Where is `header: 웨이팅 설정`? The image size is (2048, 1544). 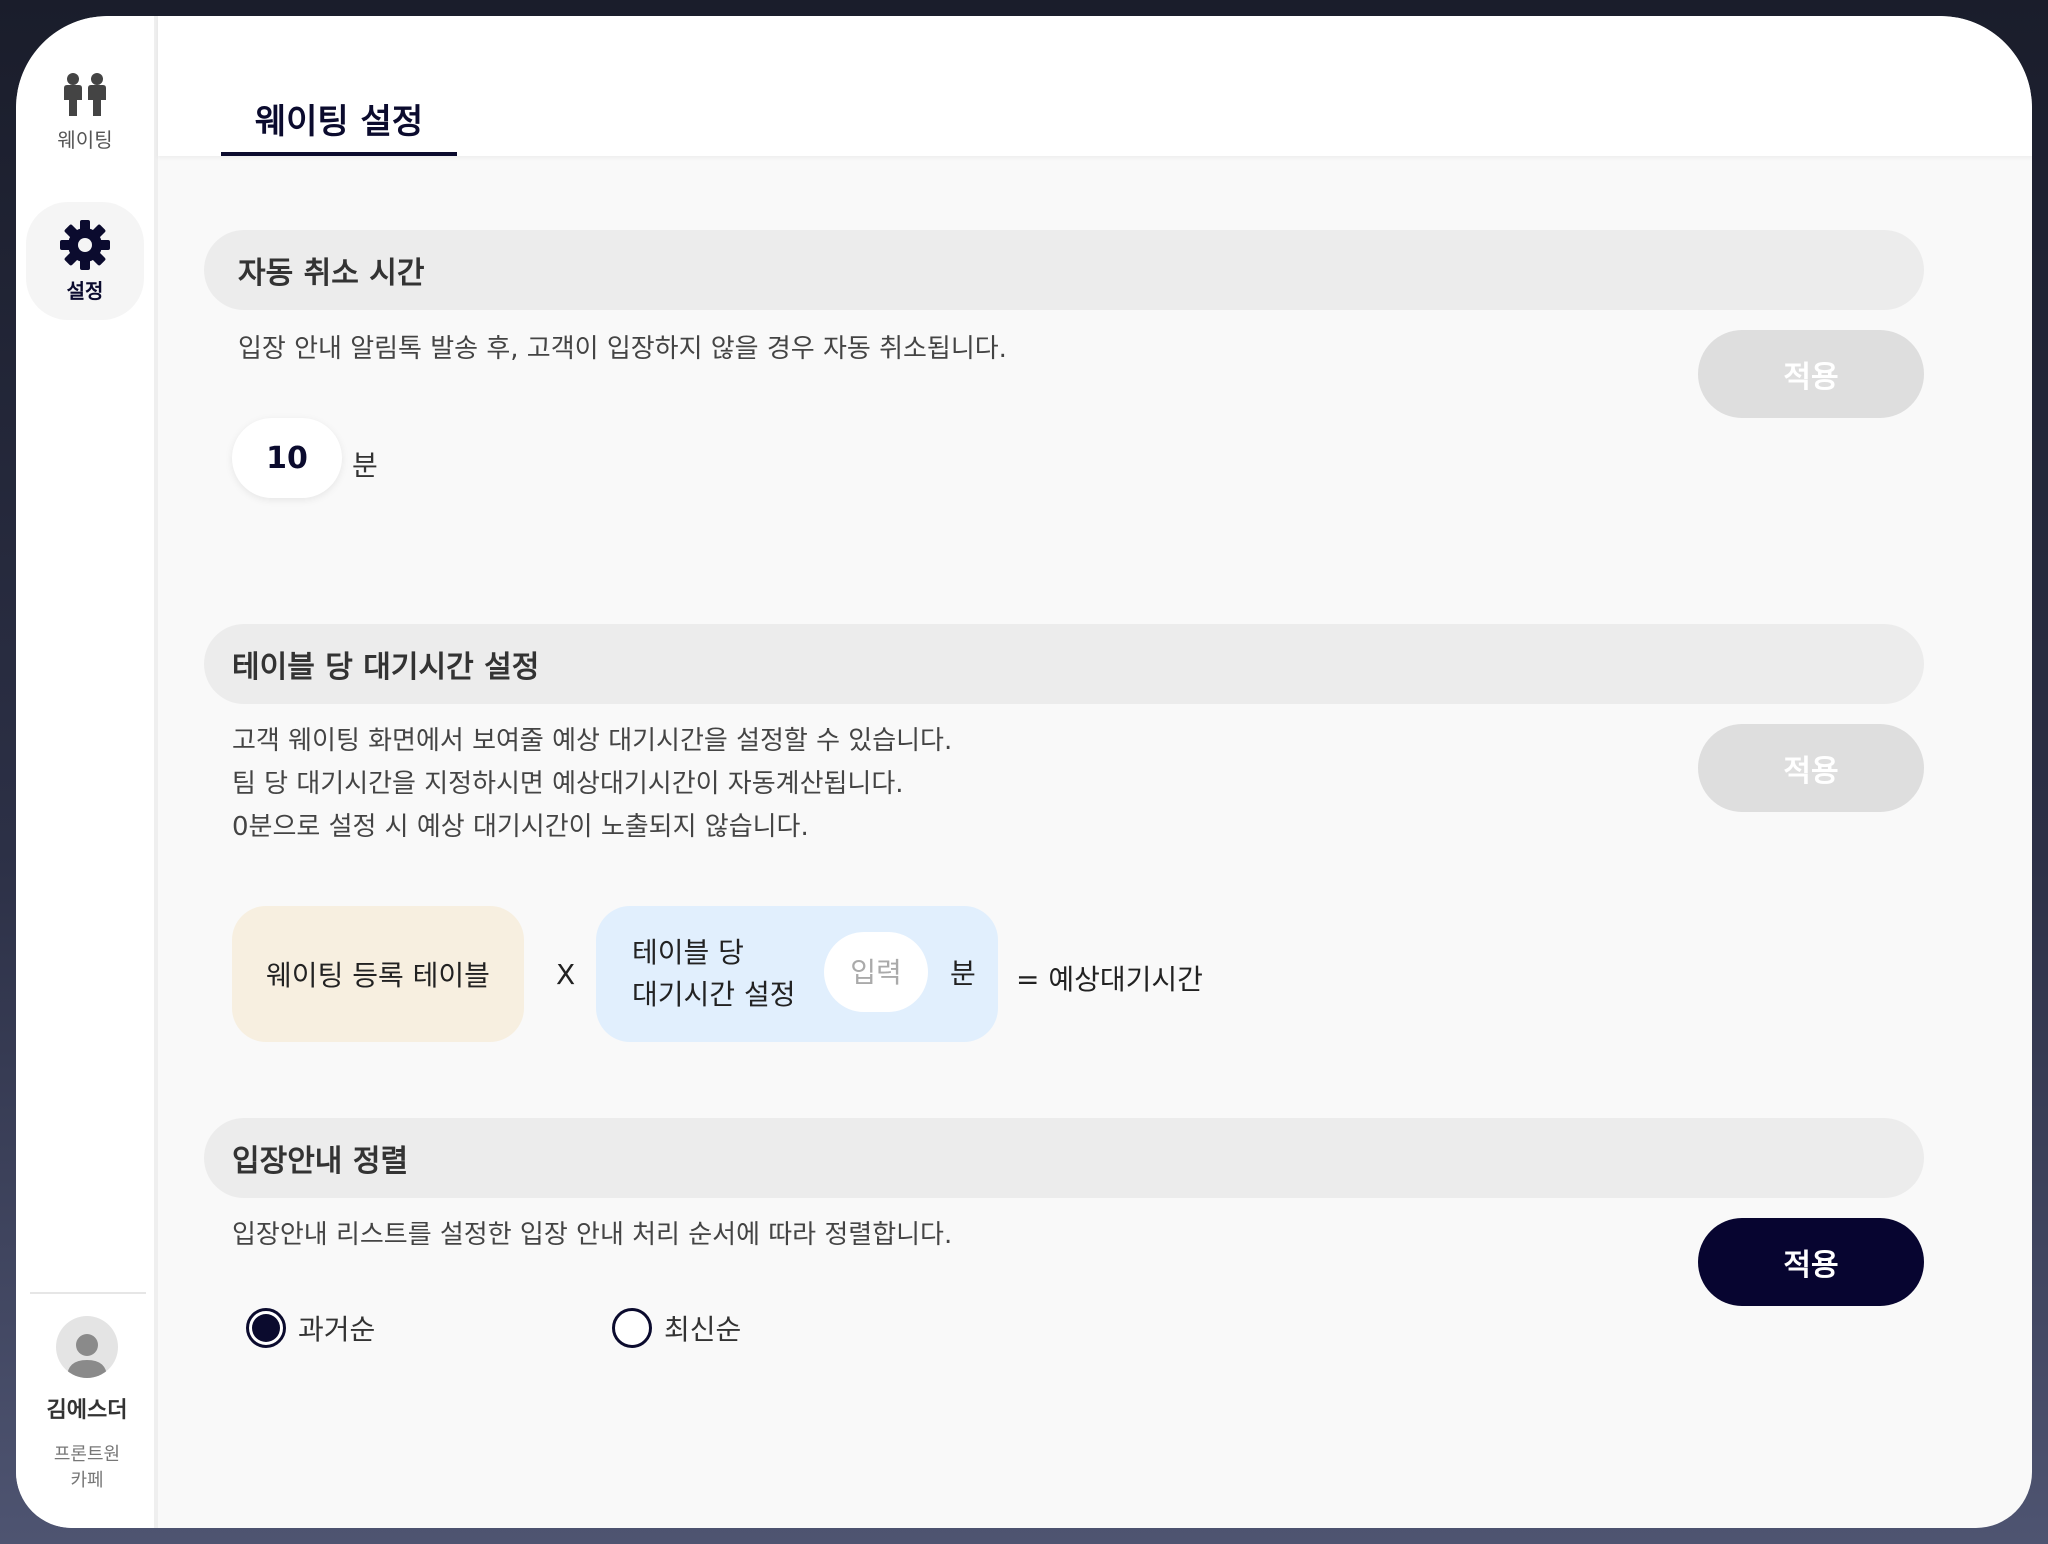
header: 웨이팅 설정 is located at coordinates (1095, 86).